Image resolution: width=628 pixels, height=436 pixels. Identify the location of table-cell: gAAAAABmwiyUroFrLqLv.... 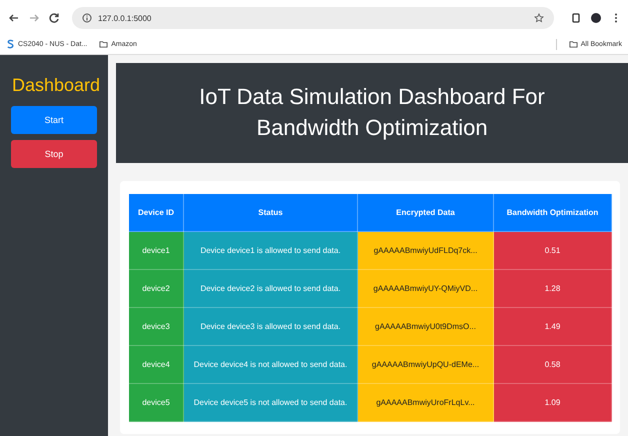
(426, 403).